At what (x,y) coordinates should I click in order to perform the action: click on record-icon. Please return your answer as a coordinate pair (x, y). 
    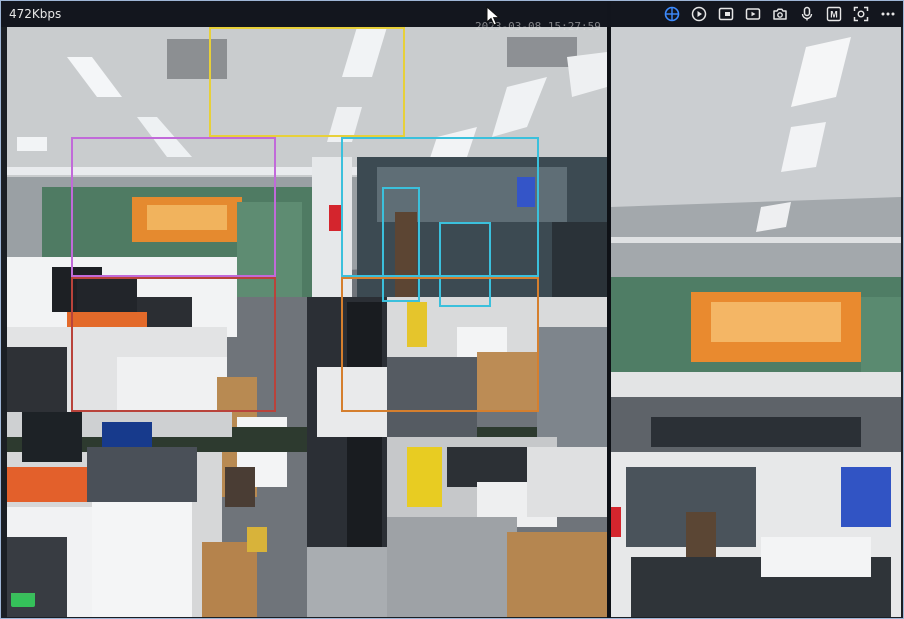
    Looking at the image, I should click on (753, 14).